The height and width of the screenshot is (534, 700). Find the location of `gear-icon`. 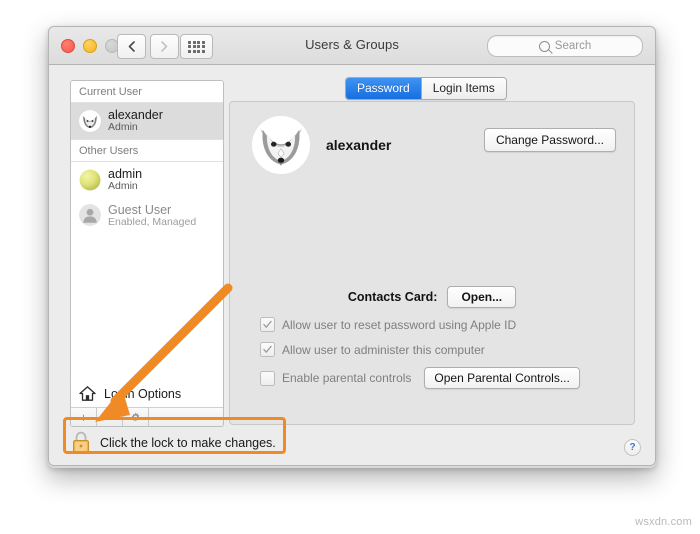

gear-icon is located at coordinates (135, 416).